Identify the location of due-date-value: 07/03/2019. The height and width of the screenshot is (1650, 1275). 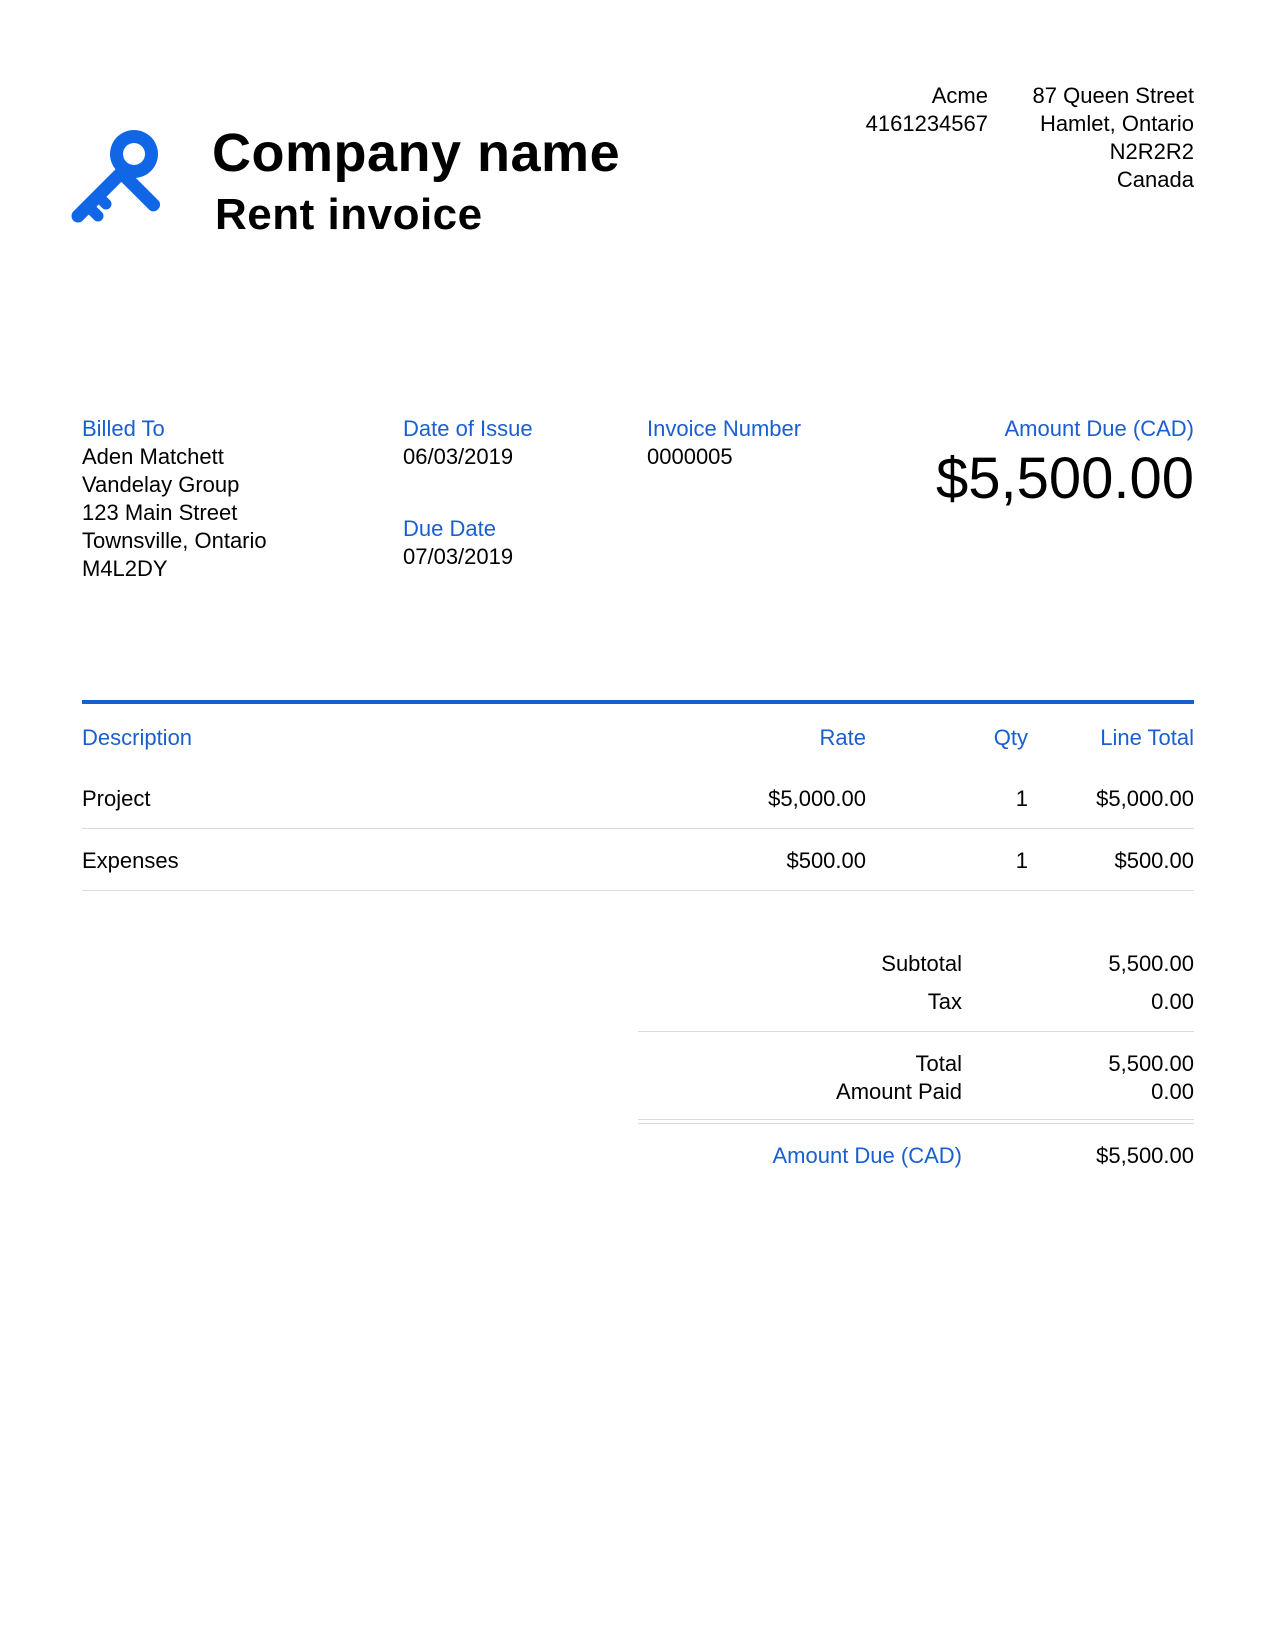
(458, 556).